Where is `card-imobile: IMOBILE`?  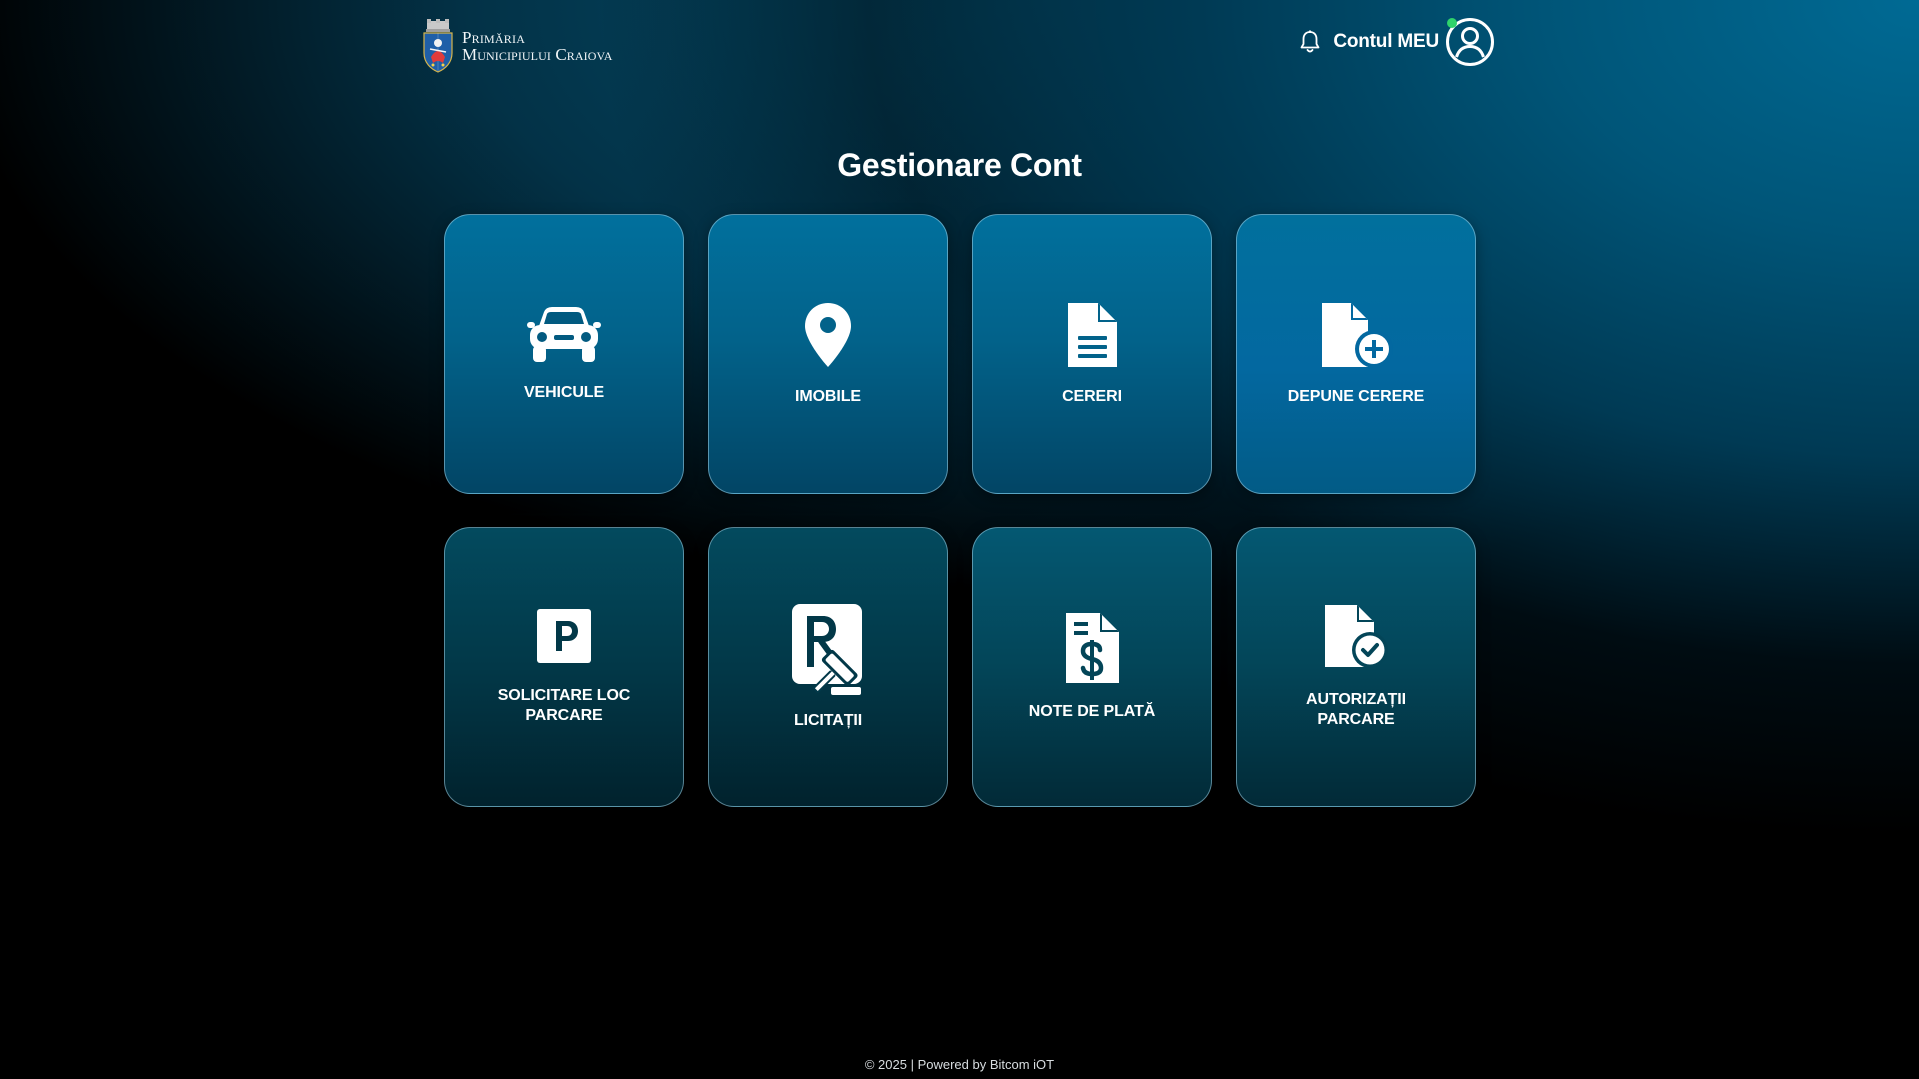
card-imobile: IMOBILE is located at coordinates (828, 354).